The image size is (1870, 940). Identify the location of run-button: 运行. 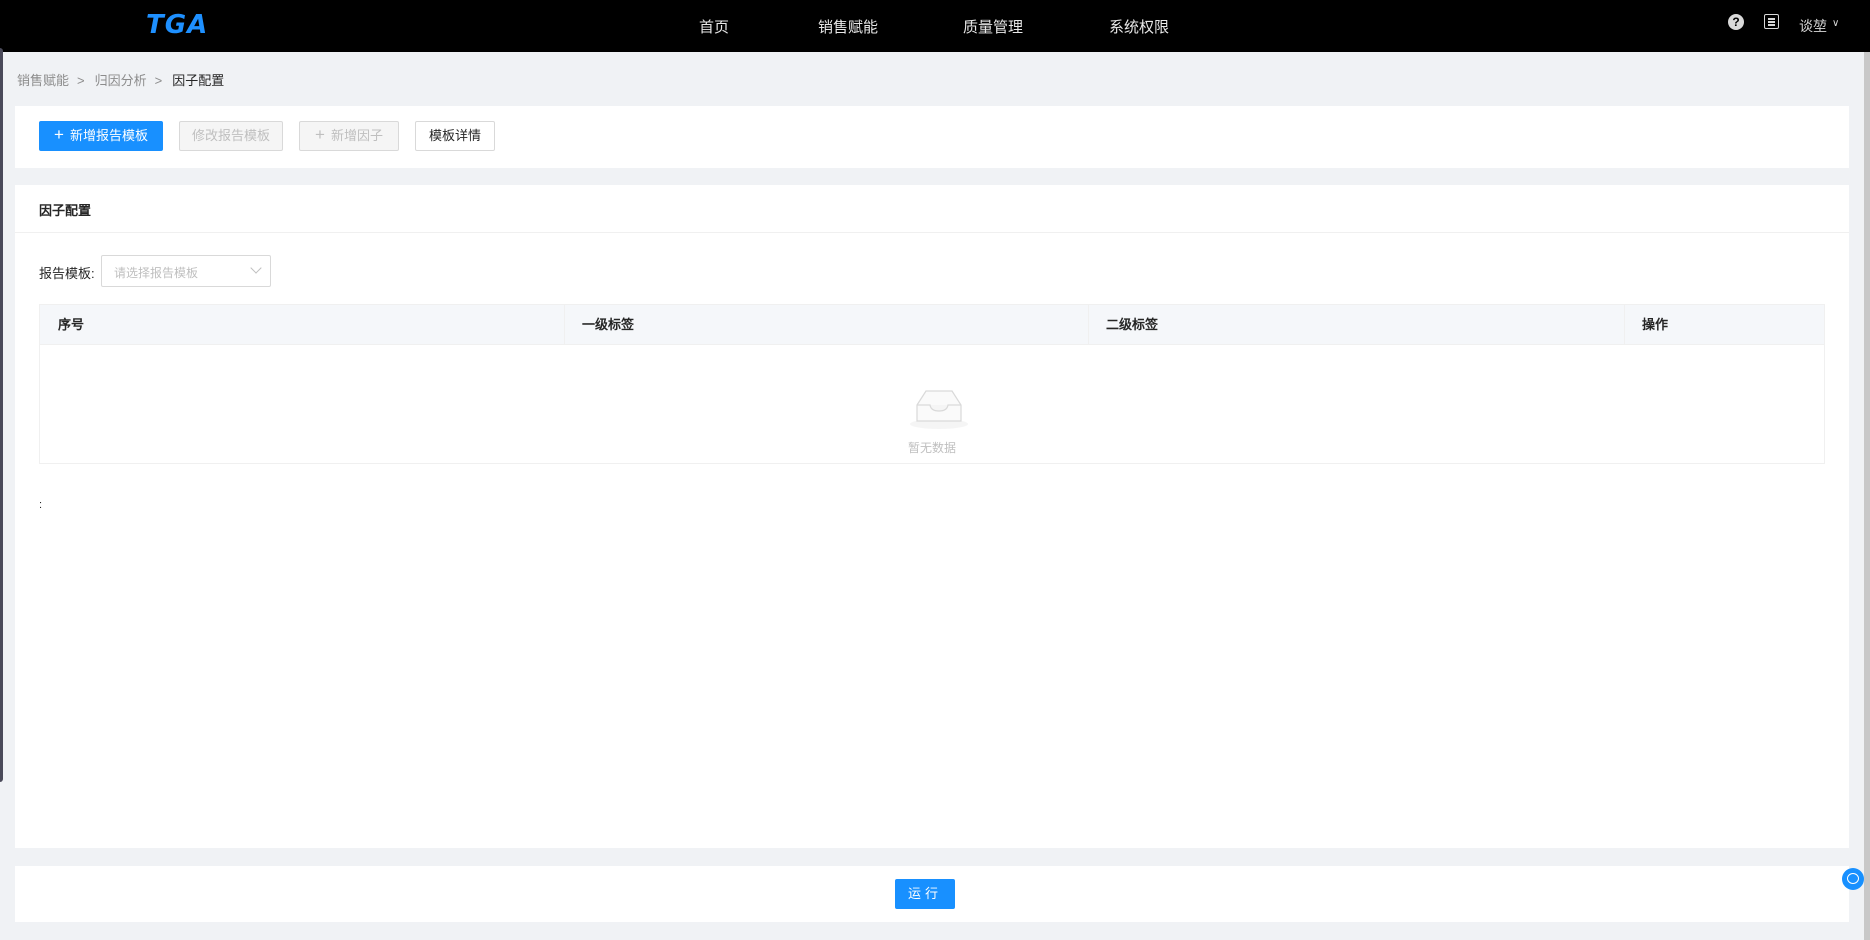
(925, 894).